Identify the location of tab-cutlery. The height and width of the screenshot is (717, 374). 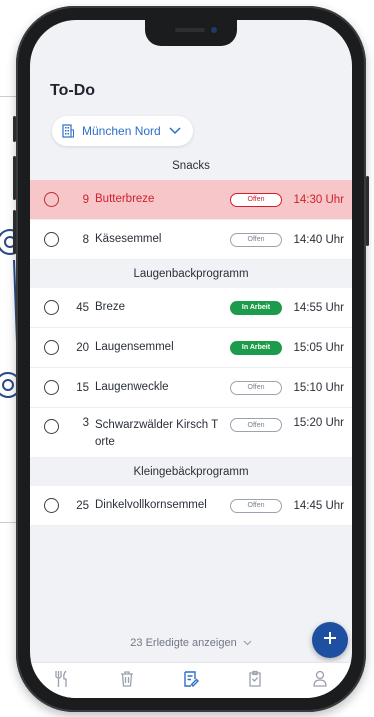
(62, 681).